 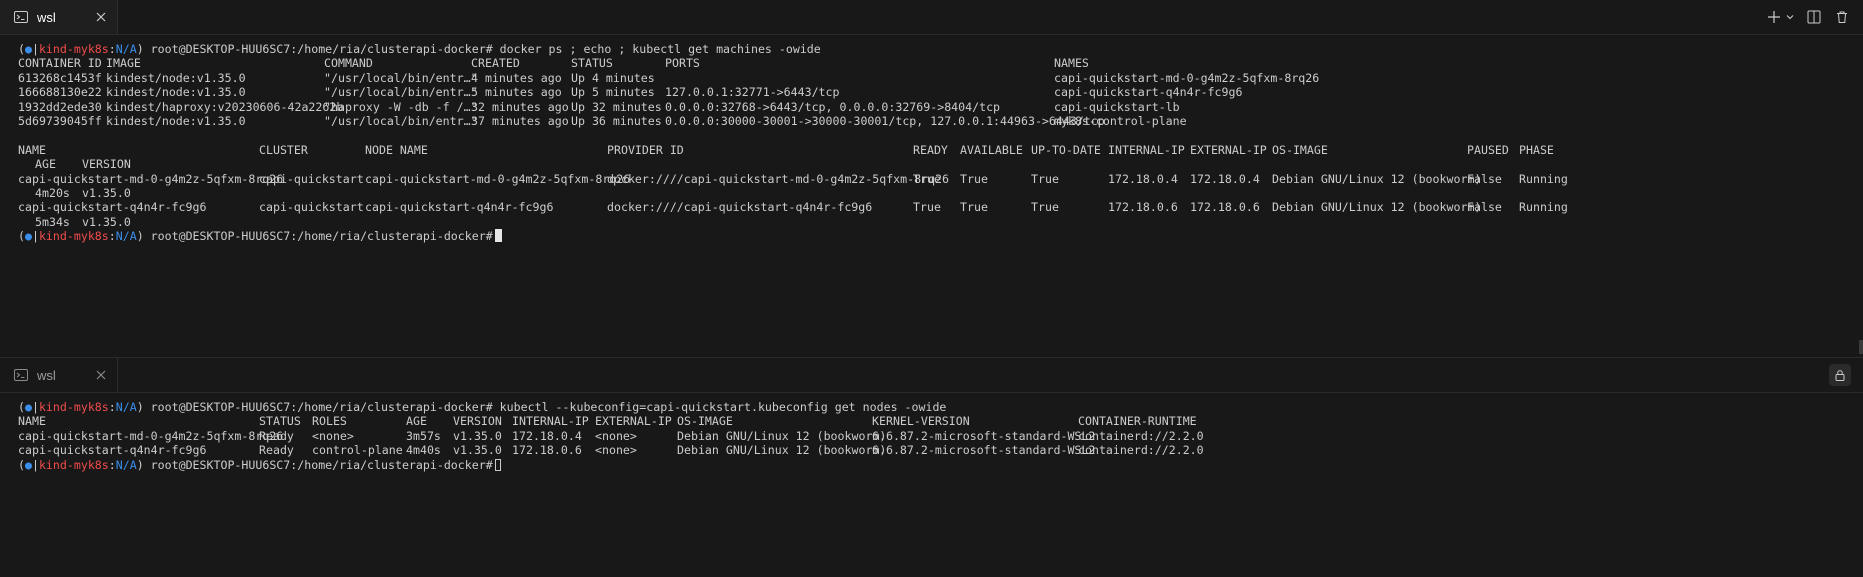 I want to click on table-cell: PHASE, so click(x=1536, y=149).